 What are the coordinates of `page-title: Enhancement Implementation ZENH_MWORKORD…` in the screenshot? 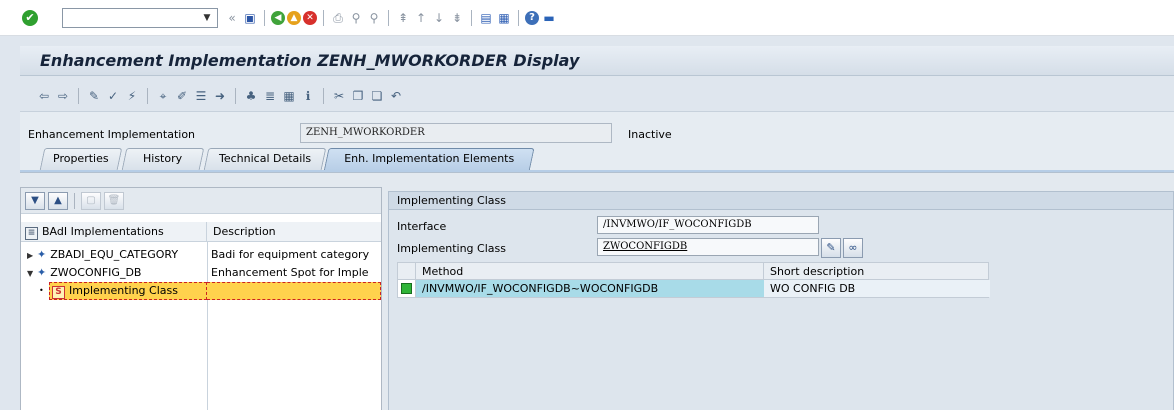 It's located at (310, 60).